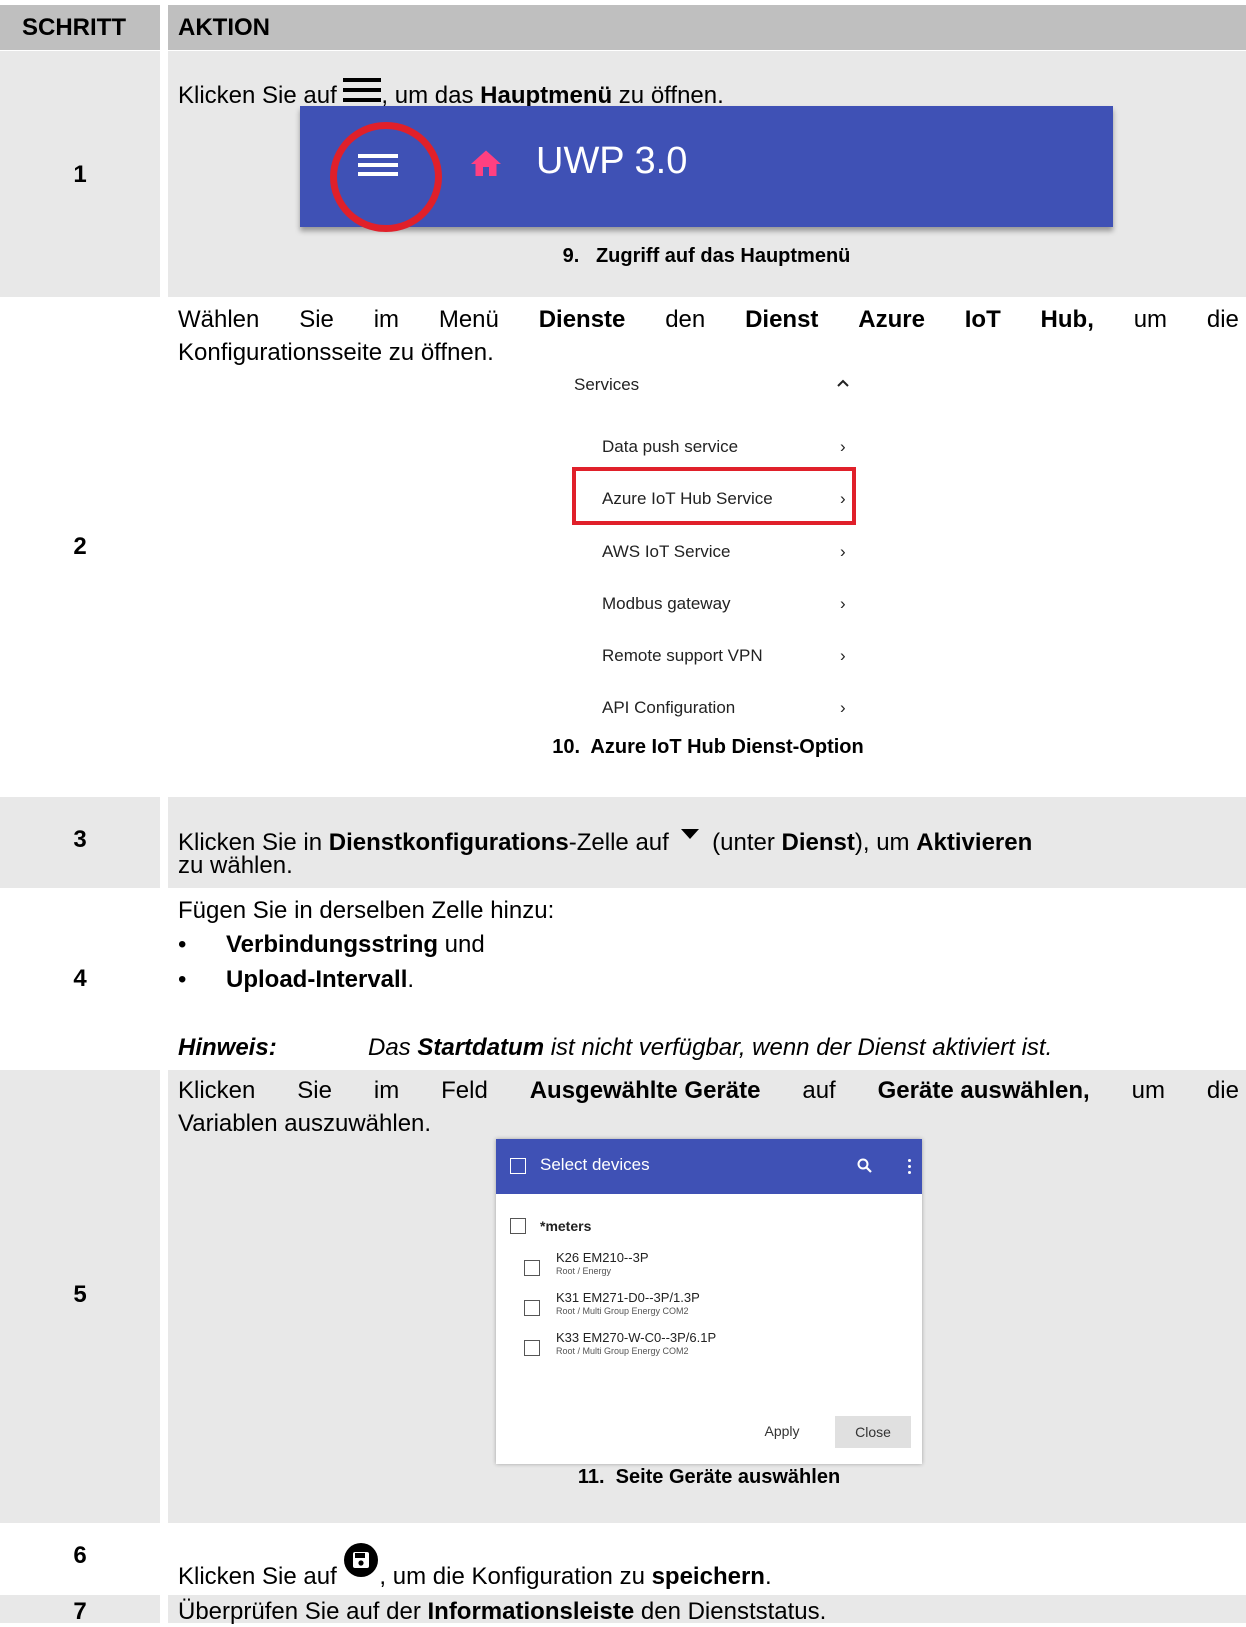  Describe the element at coordinates (819, 1090) in the screenshot. I see `word: auf` at that location.